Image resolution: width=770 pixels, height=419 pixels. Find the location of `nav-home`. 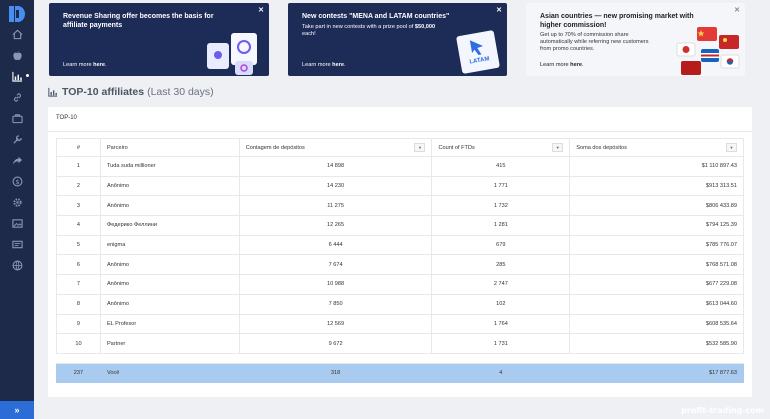

nav-home is located at coordinates (17, 34).